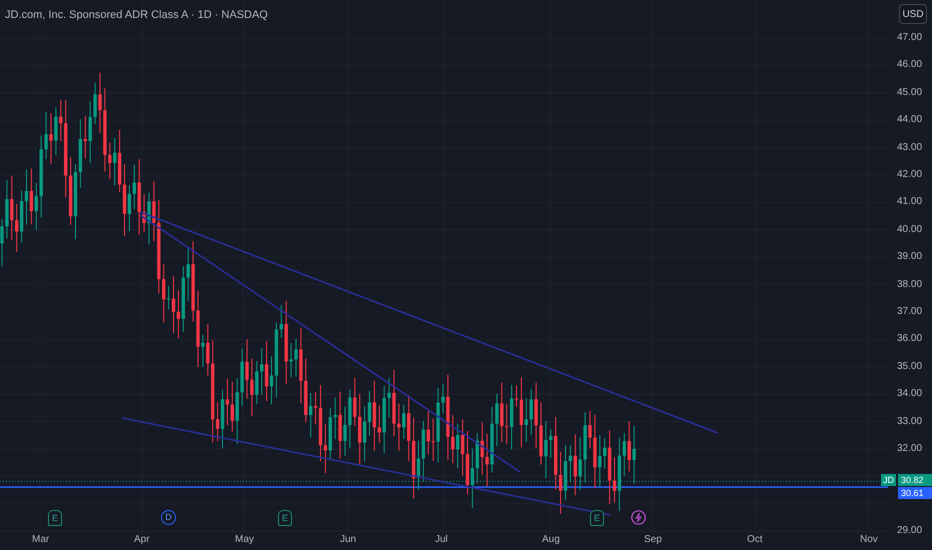  I want to click on price-label: 34.00, so click(909, 394).